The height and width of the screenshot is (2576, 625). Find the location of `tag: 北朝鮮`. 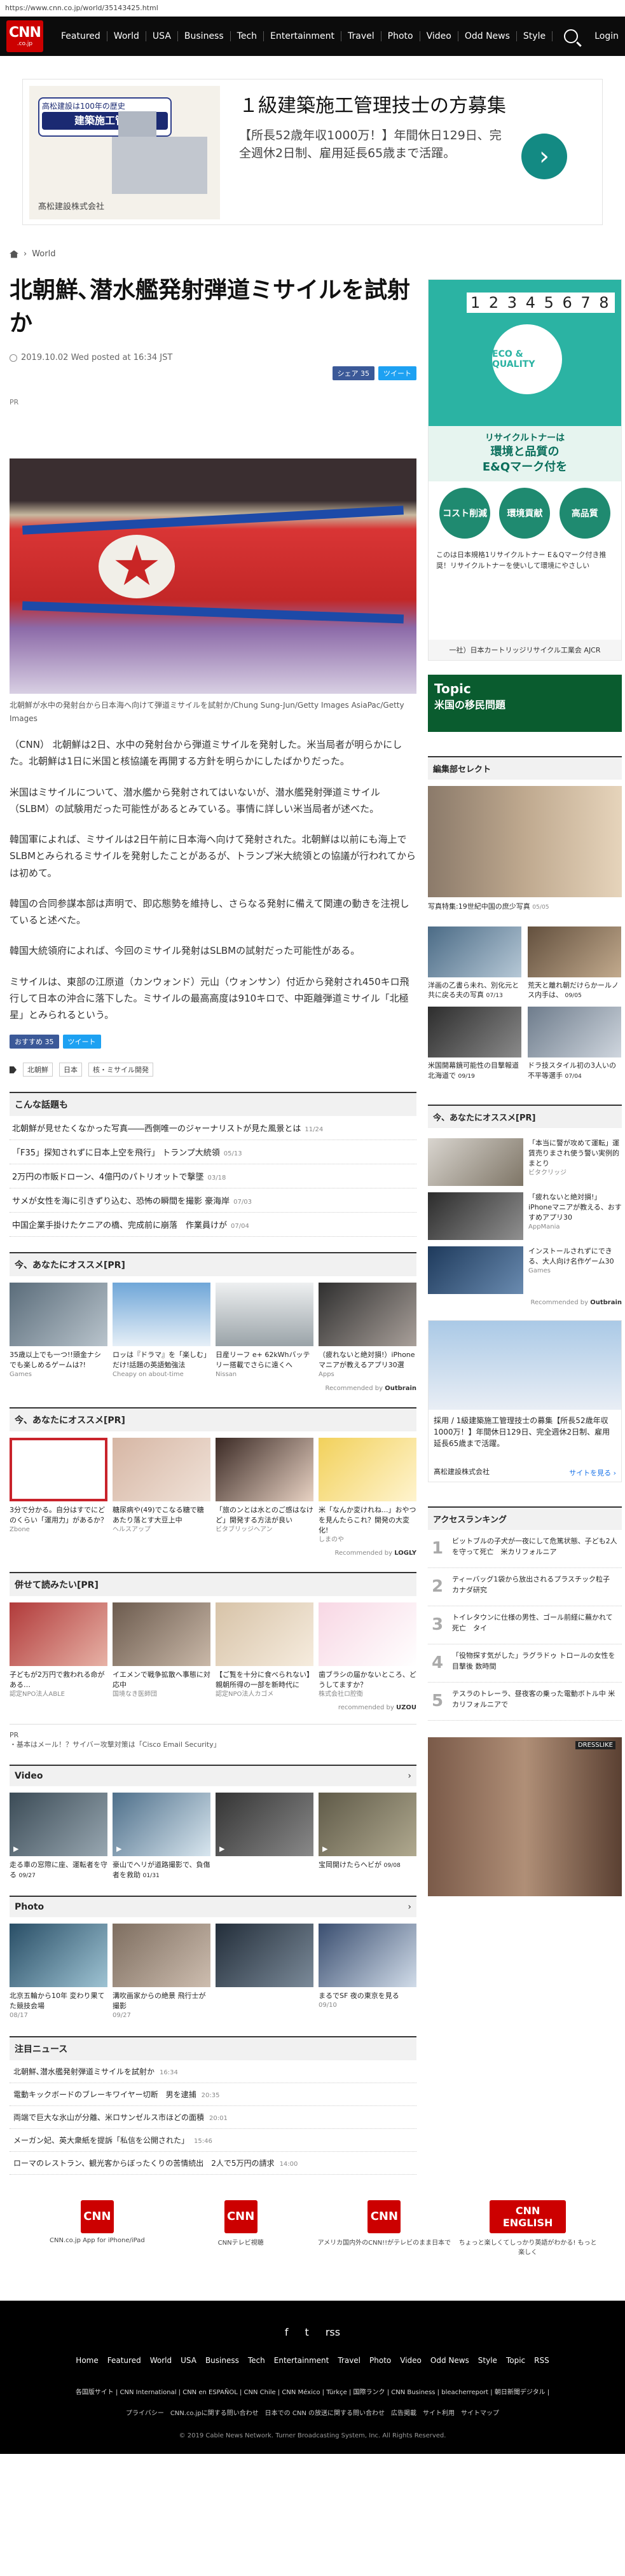

tag: 北朝鮮 is located at coordinates (38, 1070).